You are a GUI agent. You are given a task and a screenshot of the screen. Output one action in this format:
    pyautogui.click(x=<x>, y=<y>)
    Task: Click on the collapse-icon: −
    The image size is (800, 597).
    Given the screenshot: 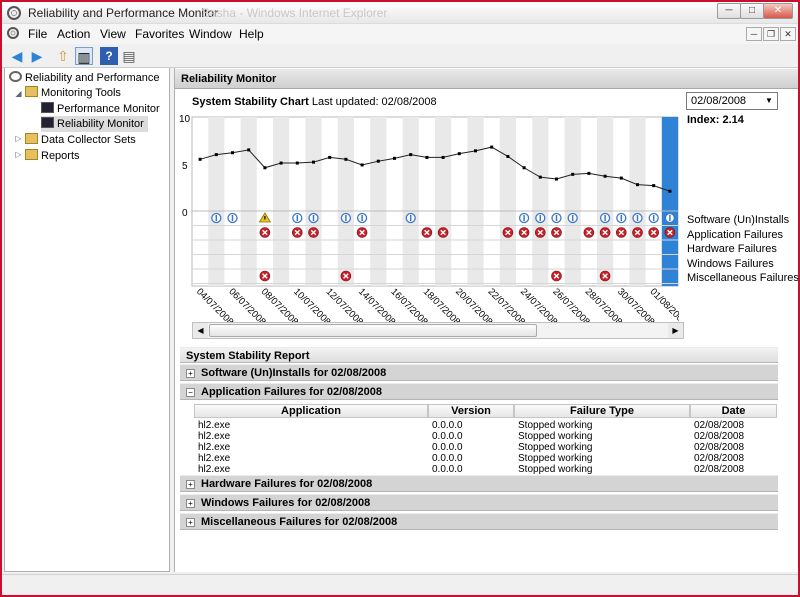 What is the action you would take?
    pyautogui.click(x=190, y=392)
    